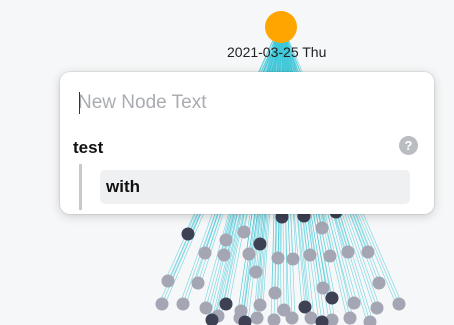  I want to click on help-icon: ?, so click(408, 145).